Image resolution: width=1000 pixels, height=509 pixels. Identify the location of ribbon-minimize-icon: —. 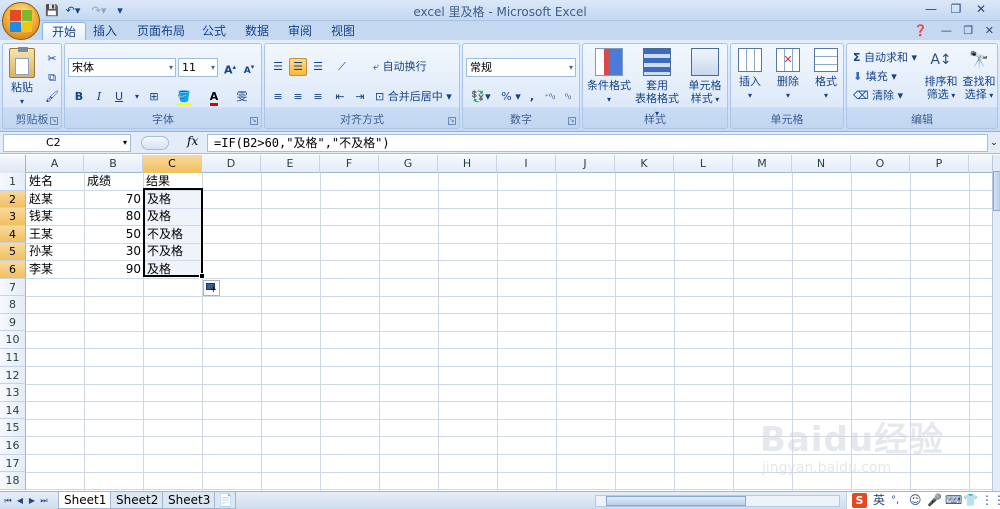
(946, 30).